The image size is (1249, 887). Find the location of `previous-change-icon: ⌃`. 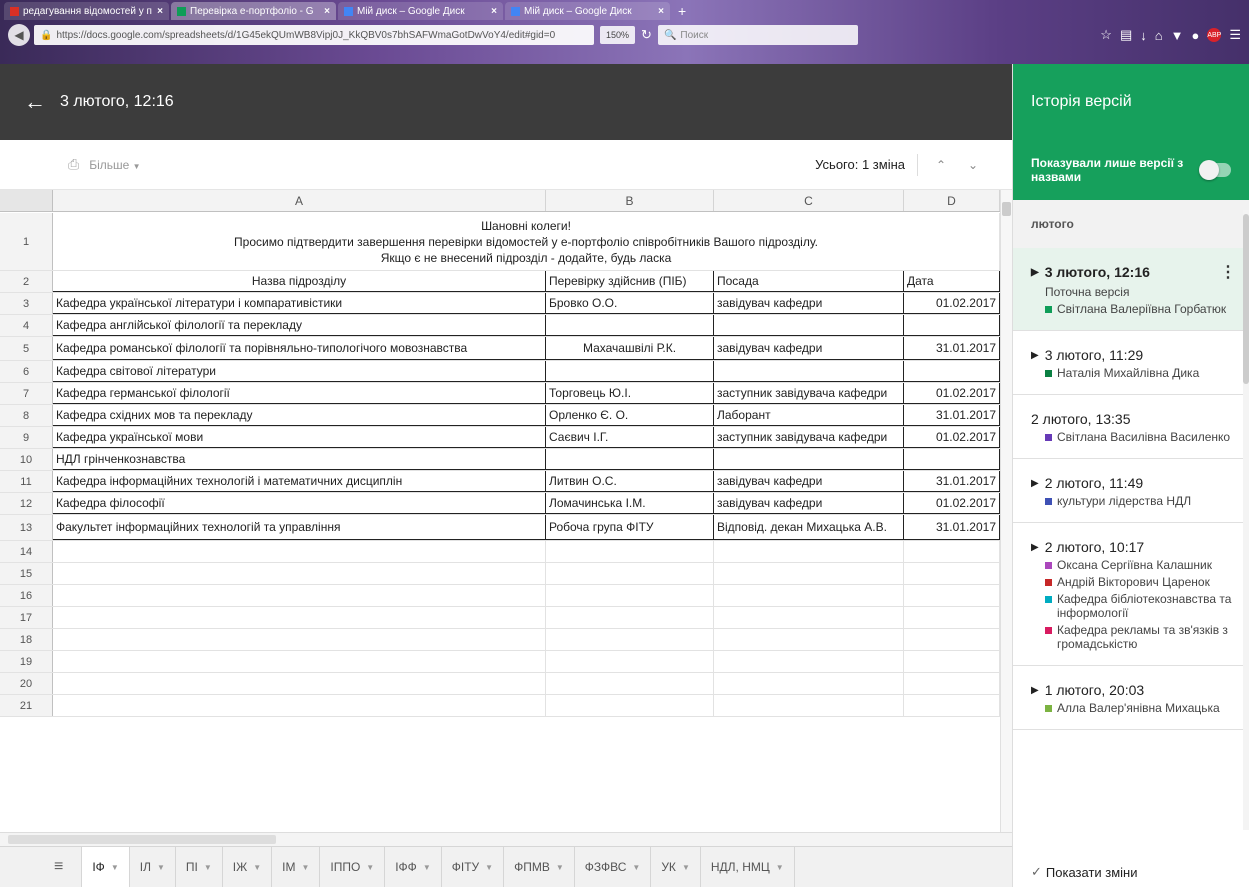

previous-change-icon: ⌃ is located at coordinates (941, 165).